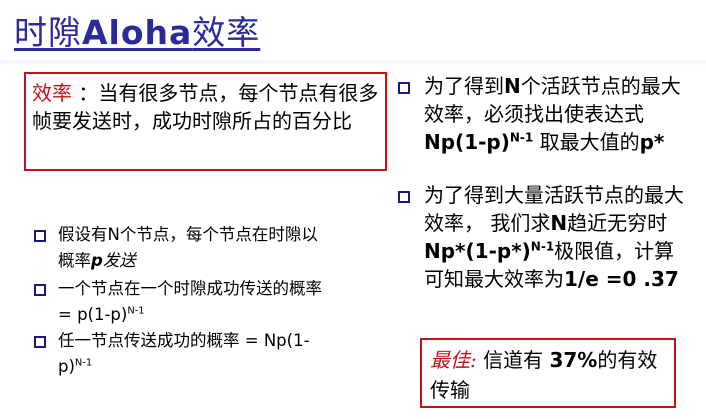  I want to click on best-text: 最佳: 信道有 37%的有效传输, so click(548, 375).